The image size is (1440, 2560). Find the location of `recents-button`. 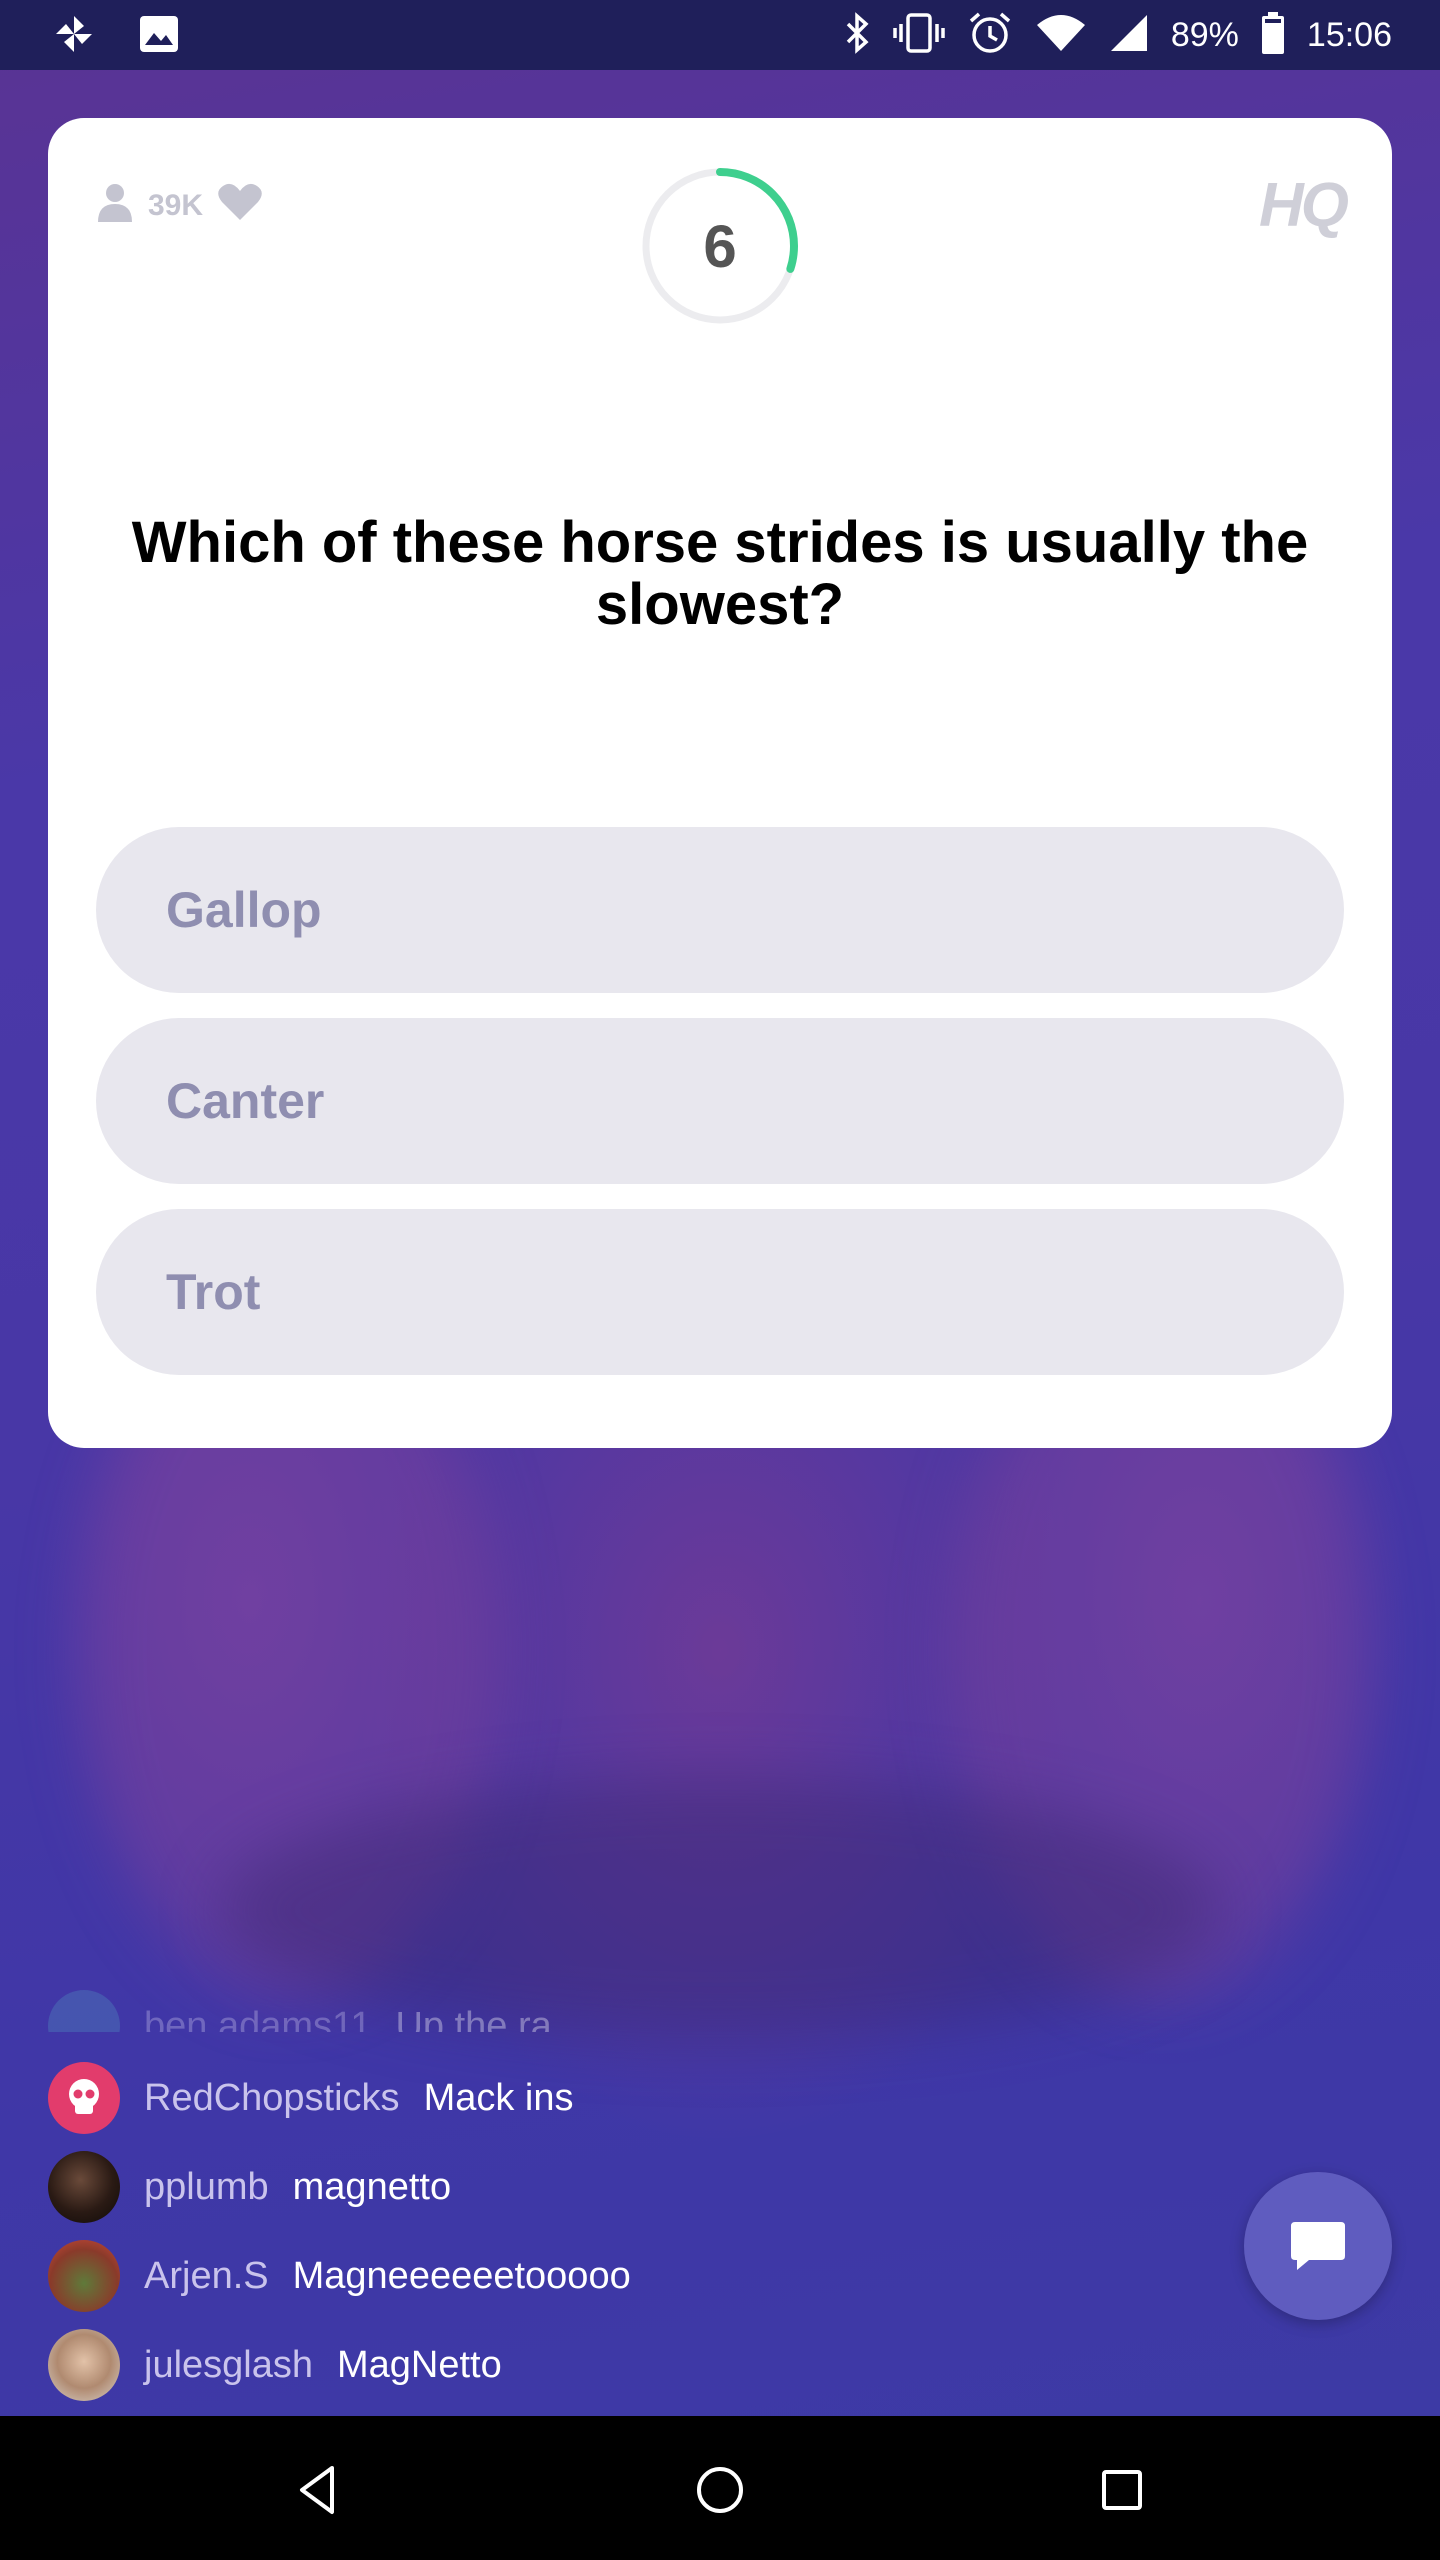

recents-button is located at coordinates (1122, 2490).